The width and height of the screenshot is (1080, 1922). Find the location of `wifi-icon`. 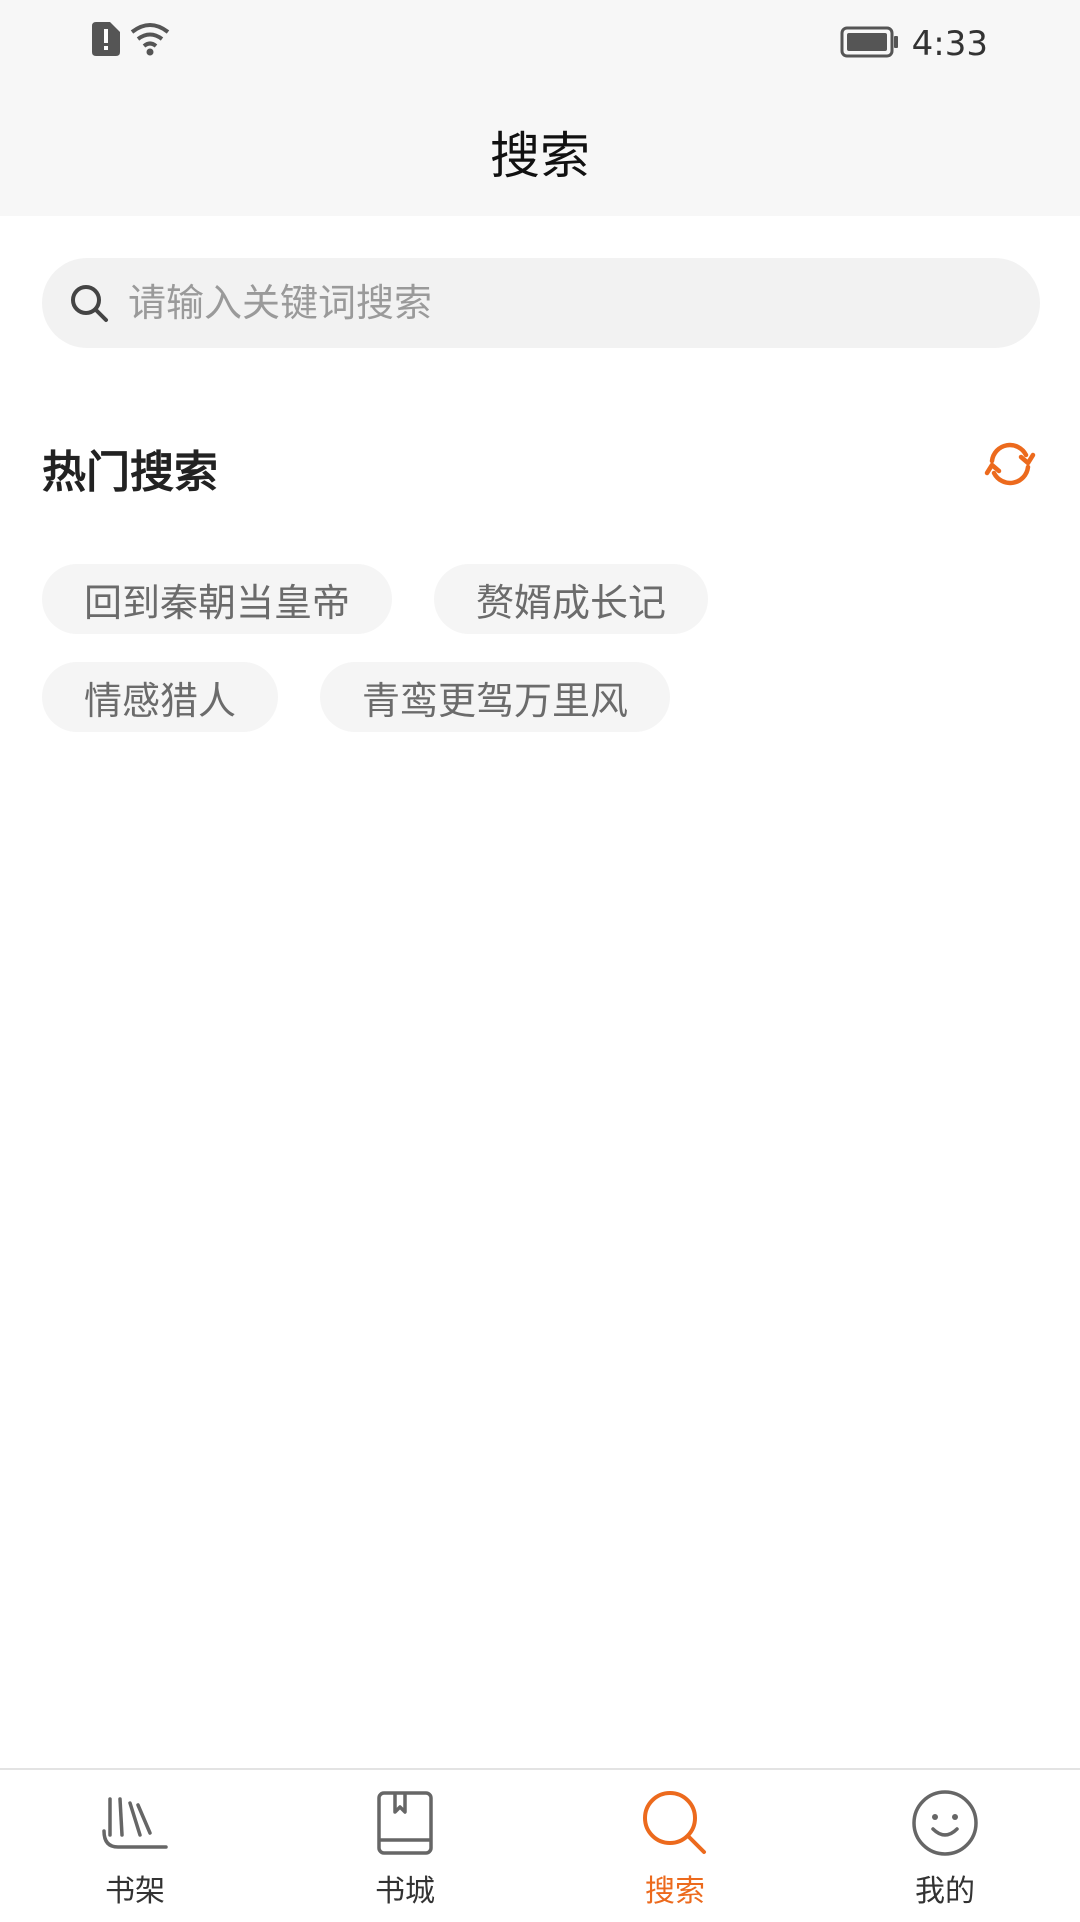

wifi-icon is located at coordinates (150, 41).